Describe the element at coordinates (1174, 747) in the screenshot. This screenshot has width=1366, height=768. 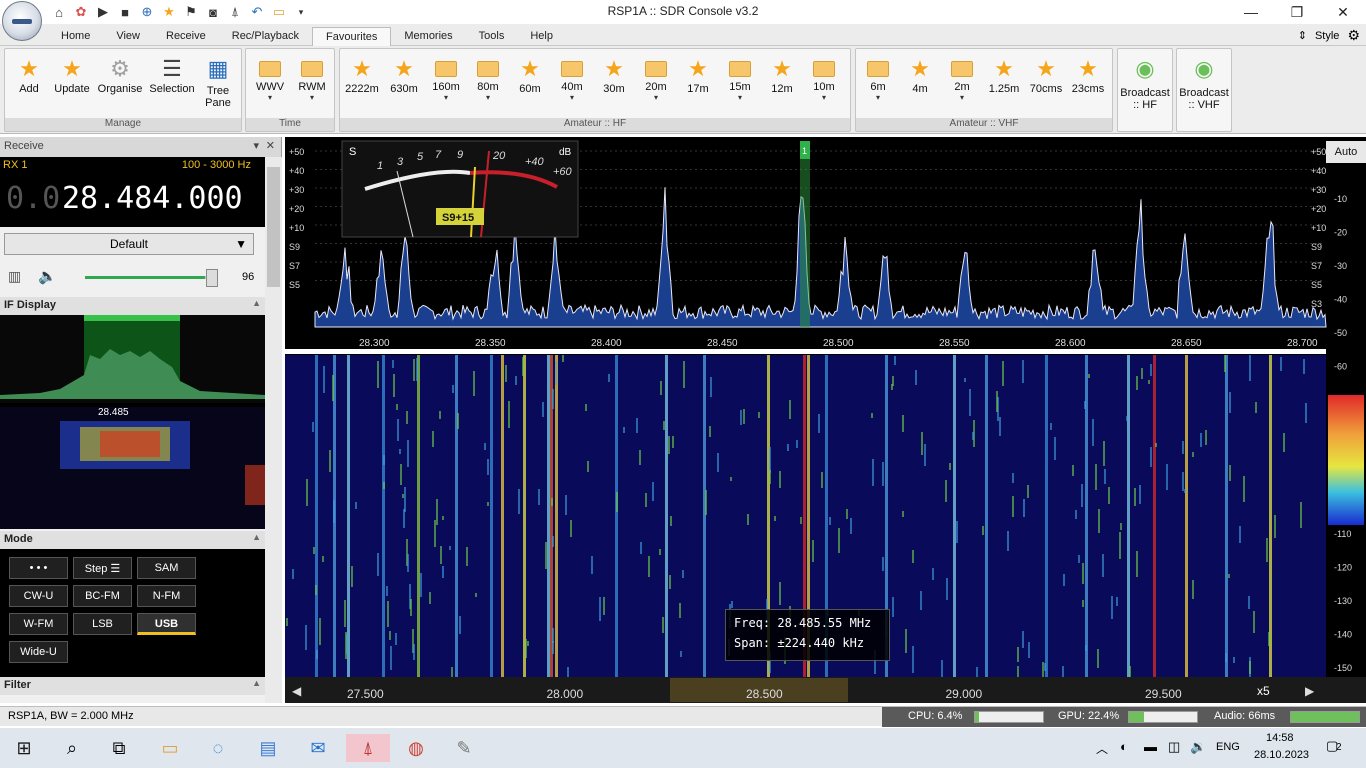
I see `network-icon: ◫` at that location.